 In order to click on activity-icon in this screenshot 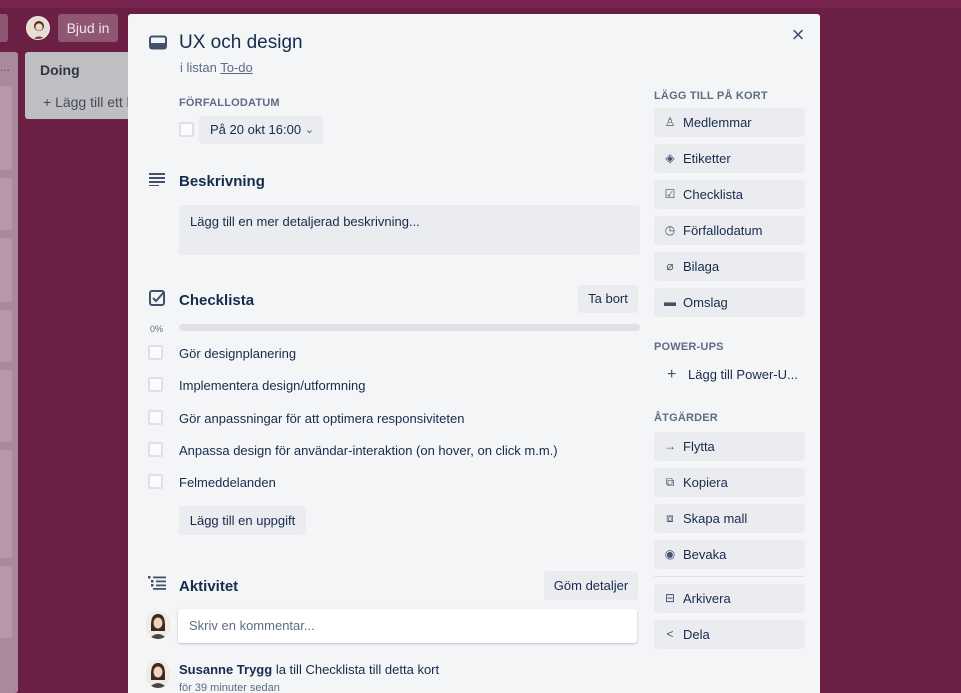, I will do `click(157, 583)`.